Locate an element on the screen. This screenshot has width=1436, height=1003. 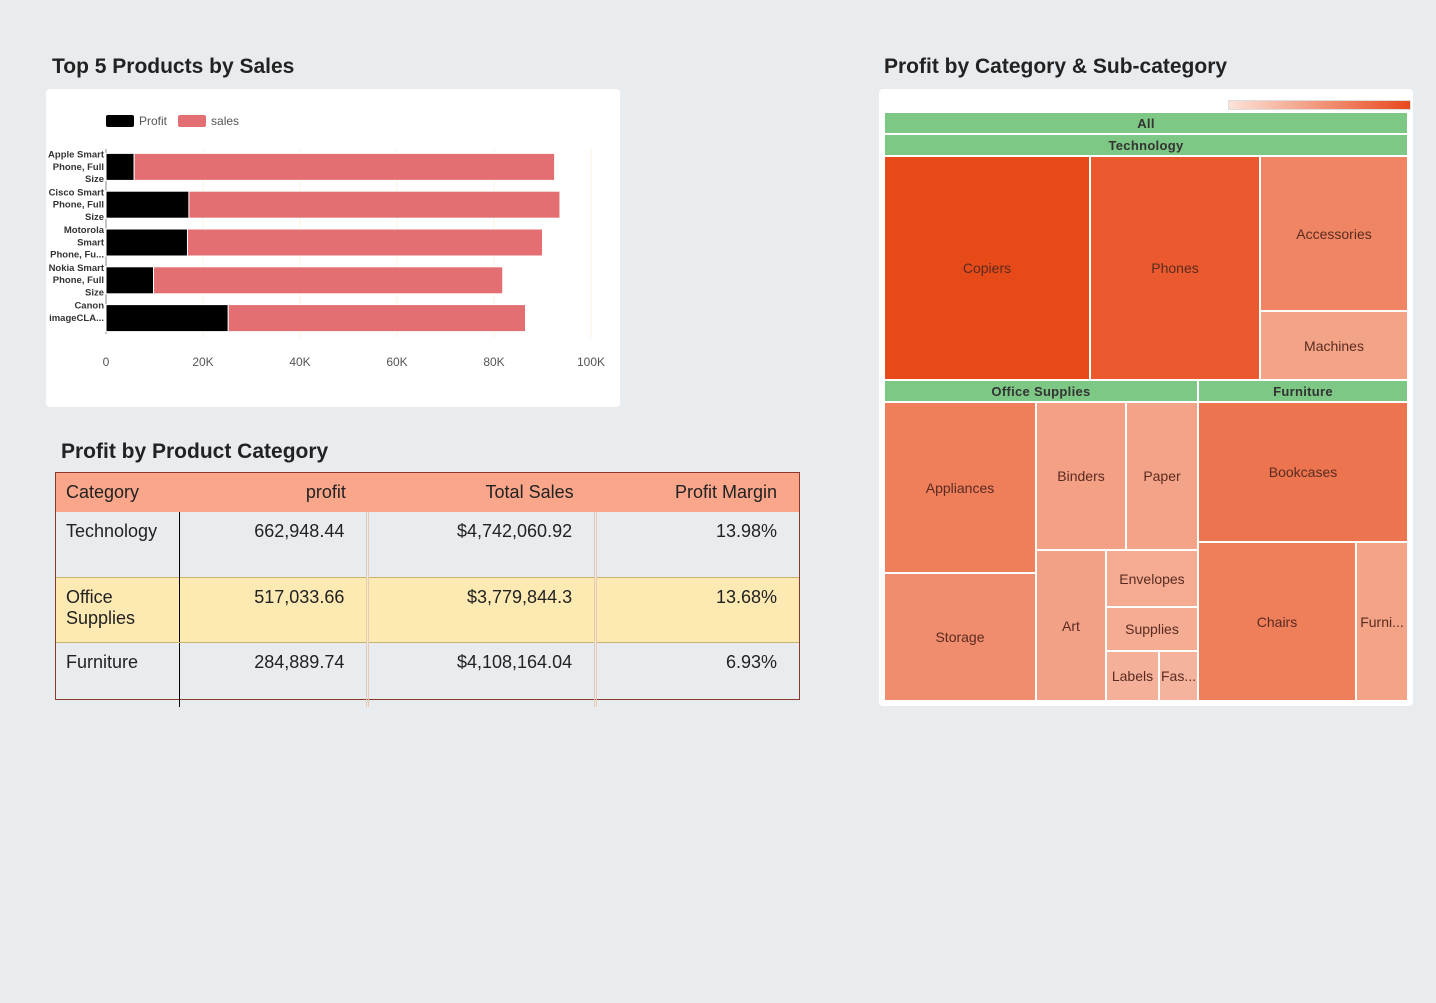
treemap-cell-storage: Storage is located at coordinates (960, 637).